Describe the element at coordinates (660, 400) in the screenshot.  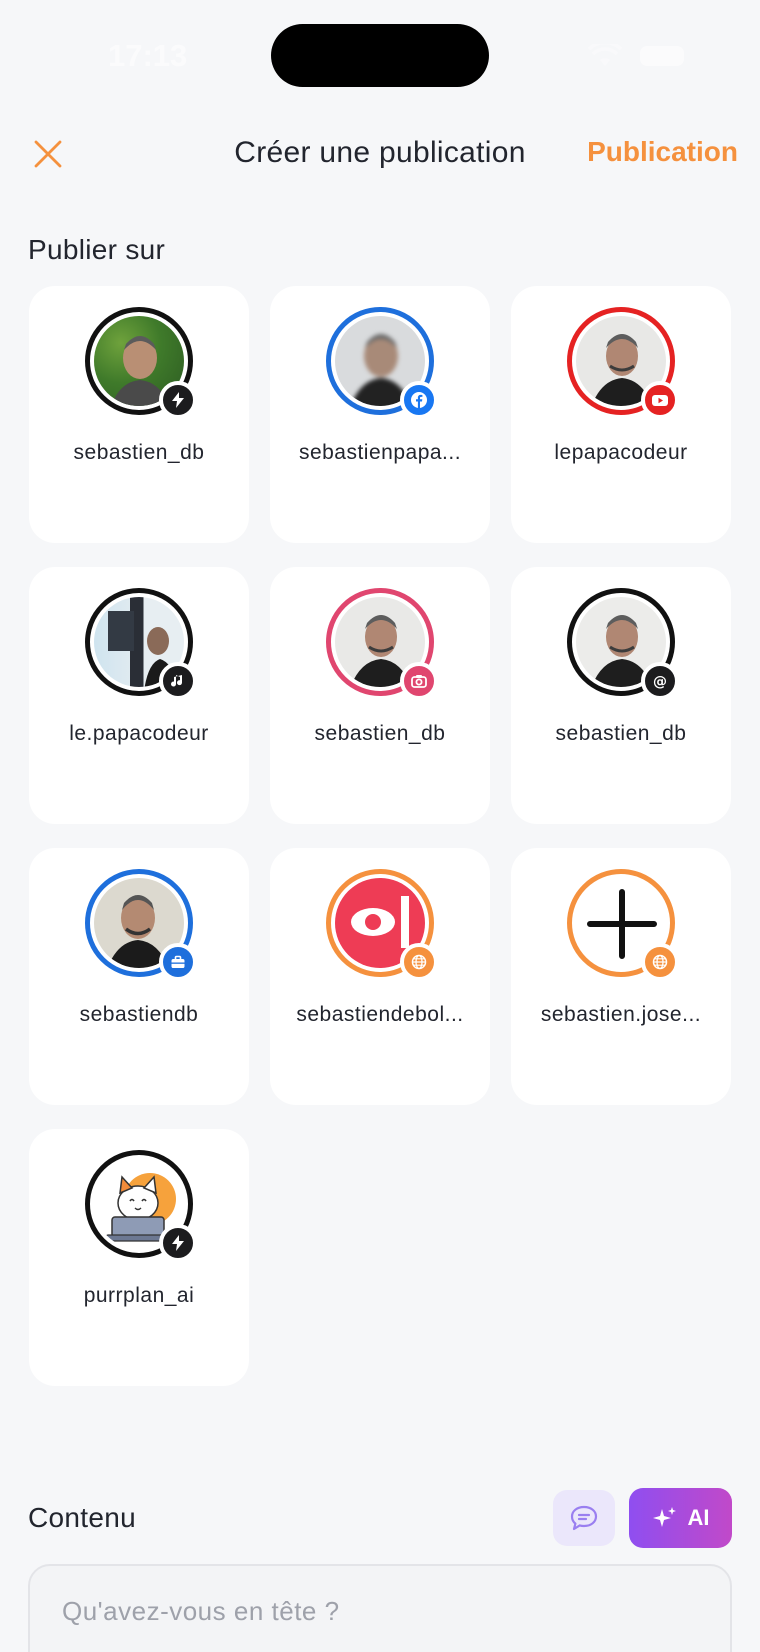
I see `youtube-icon` at that location.